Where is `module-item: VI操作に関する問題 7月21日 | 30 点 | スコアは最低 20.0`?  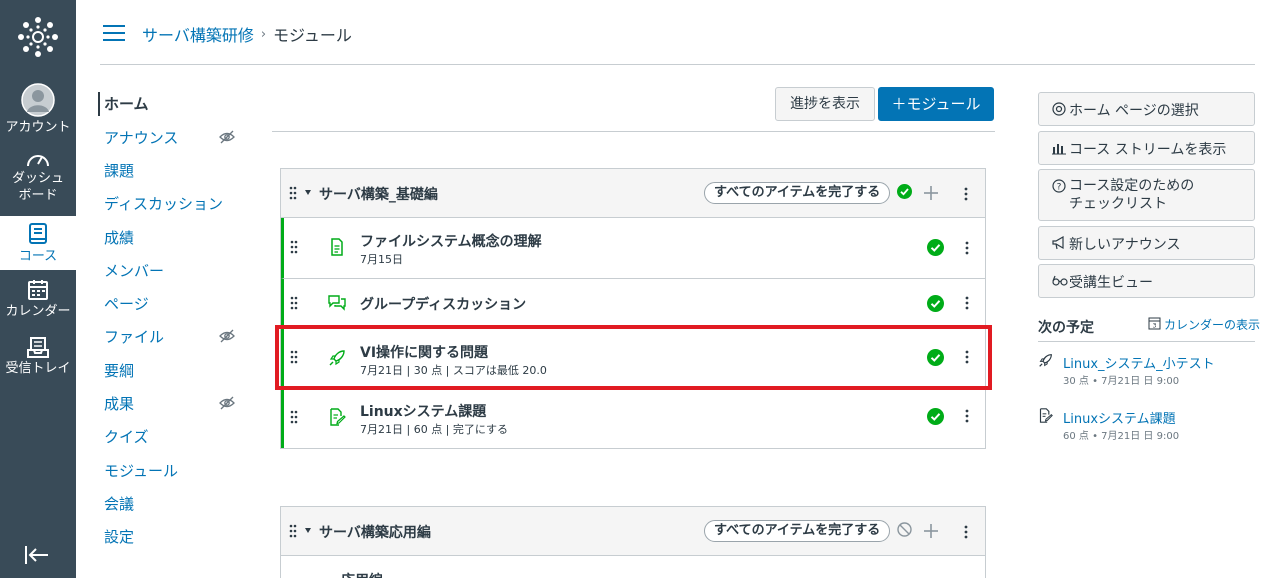 module-item: VI操作に関する問題 7月21日 | 30 点 | スコアは最低 20.0 is located at coordinates (633, 358).